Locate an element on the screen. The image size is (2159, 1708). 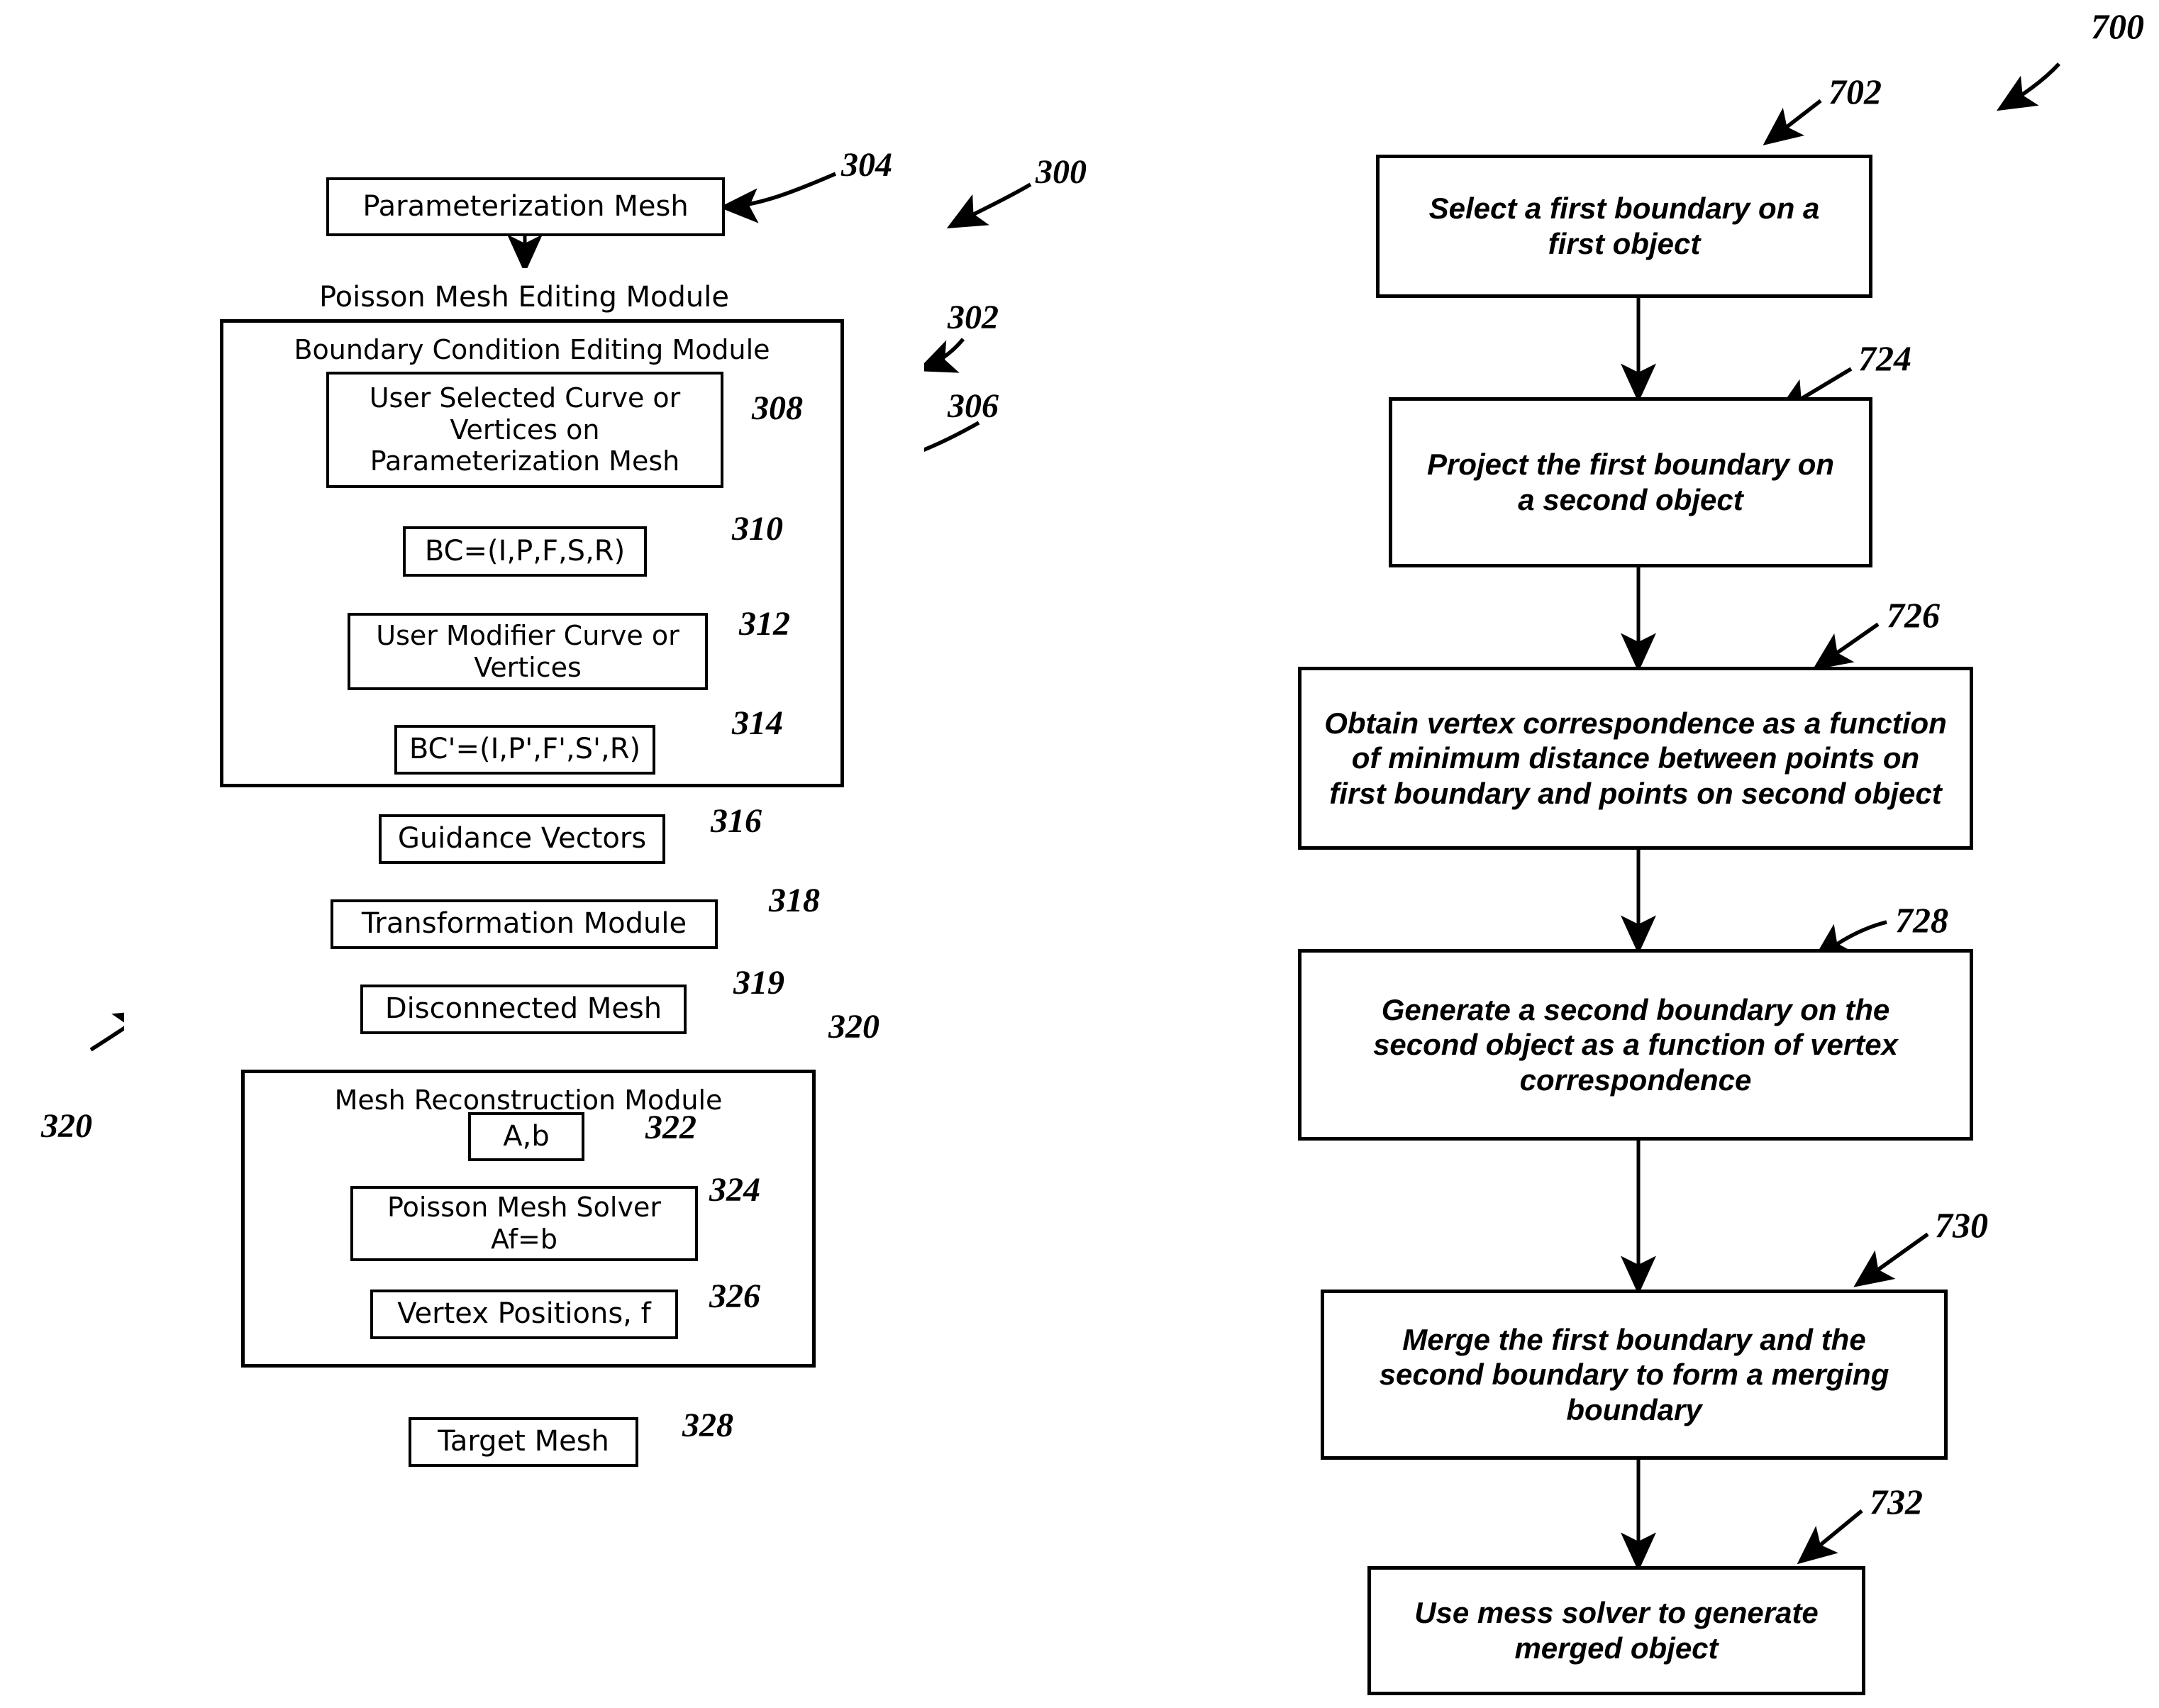
node-bc: BC=(I,P,F,S,R) is located at coordinates (525, 552).